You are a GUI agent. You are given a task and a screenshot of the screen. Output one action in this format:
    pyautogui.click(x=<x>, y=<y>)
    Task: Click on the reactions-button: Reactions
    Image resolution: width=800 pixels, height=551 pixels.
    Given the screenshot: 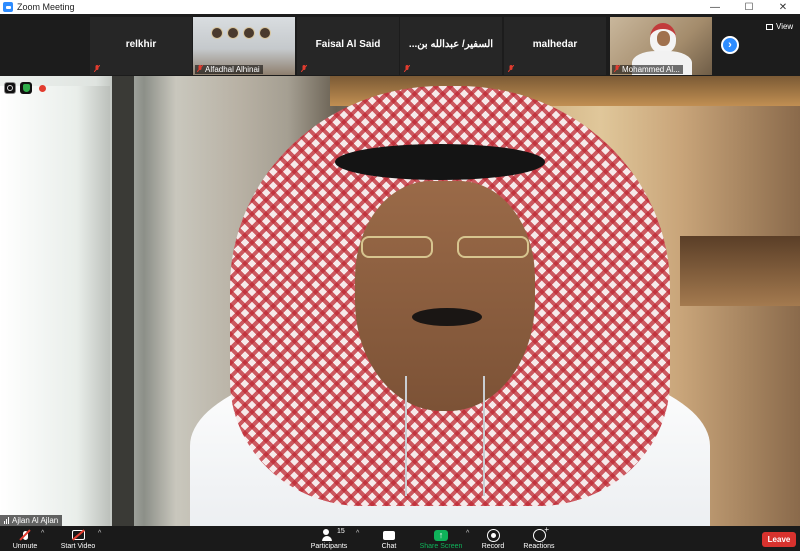 What is the action you would take?
    pyautogui.click(x=539, y=538)
    